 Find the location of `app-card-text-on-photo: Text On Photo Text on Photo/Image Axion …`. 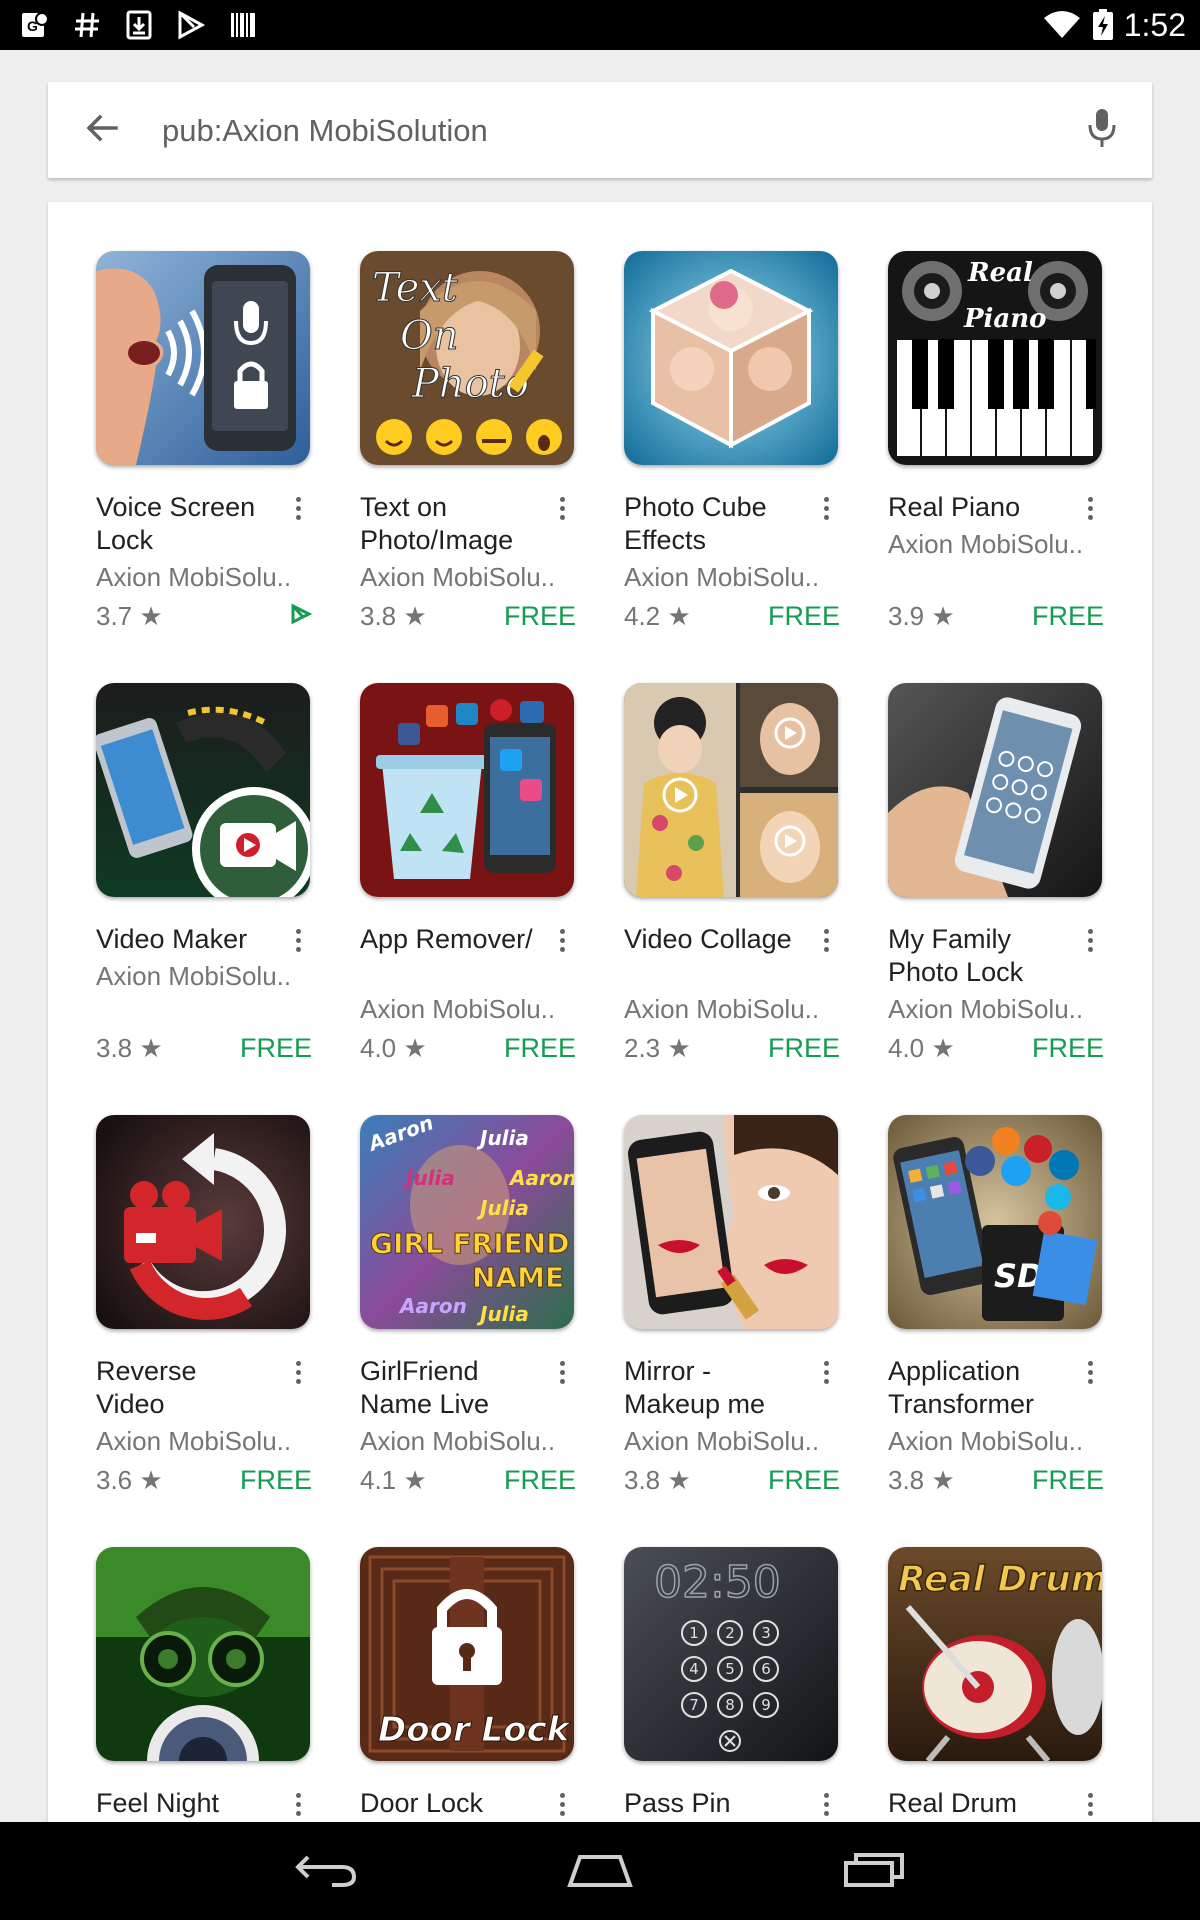

app-card-text-on-photo: Text On Photo Text on Photo/Image Axion … is located at coordinates (468, 453).